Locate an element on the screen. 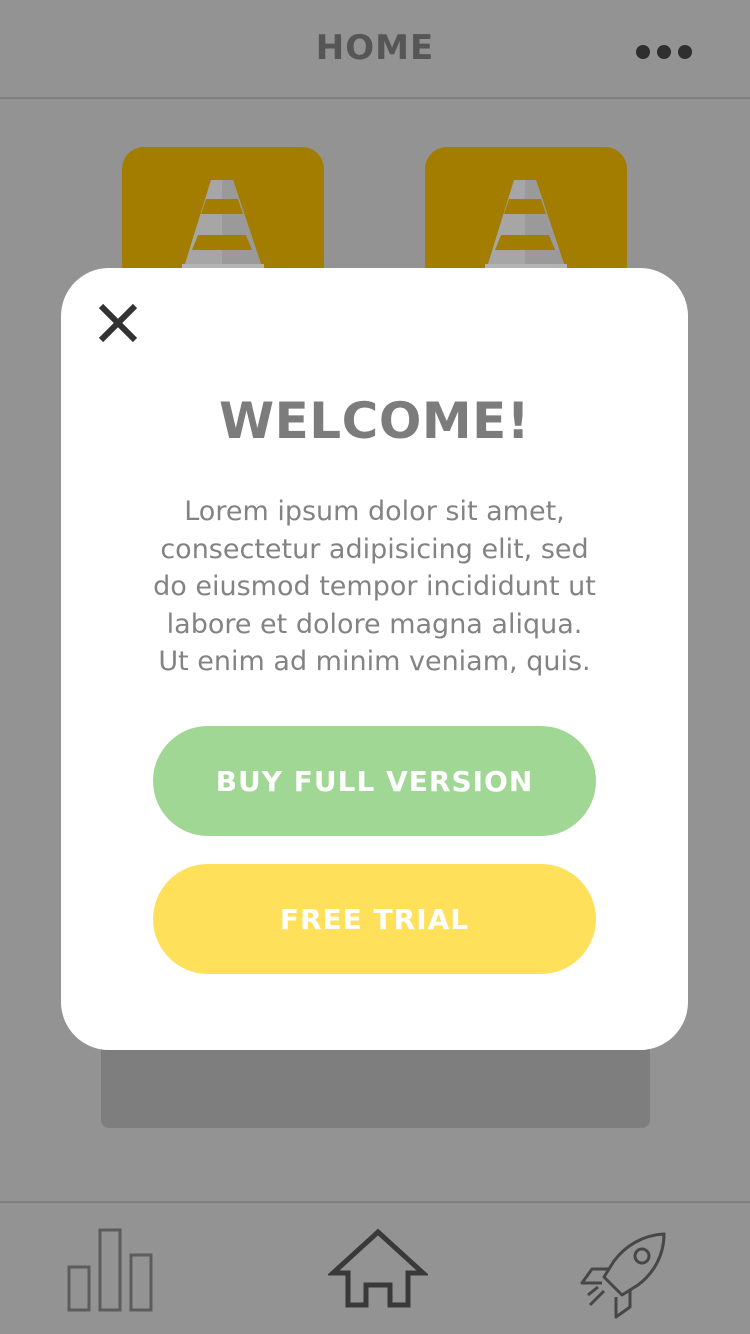  close-button is located at coordinates (118, 323).